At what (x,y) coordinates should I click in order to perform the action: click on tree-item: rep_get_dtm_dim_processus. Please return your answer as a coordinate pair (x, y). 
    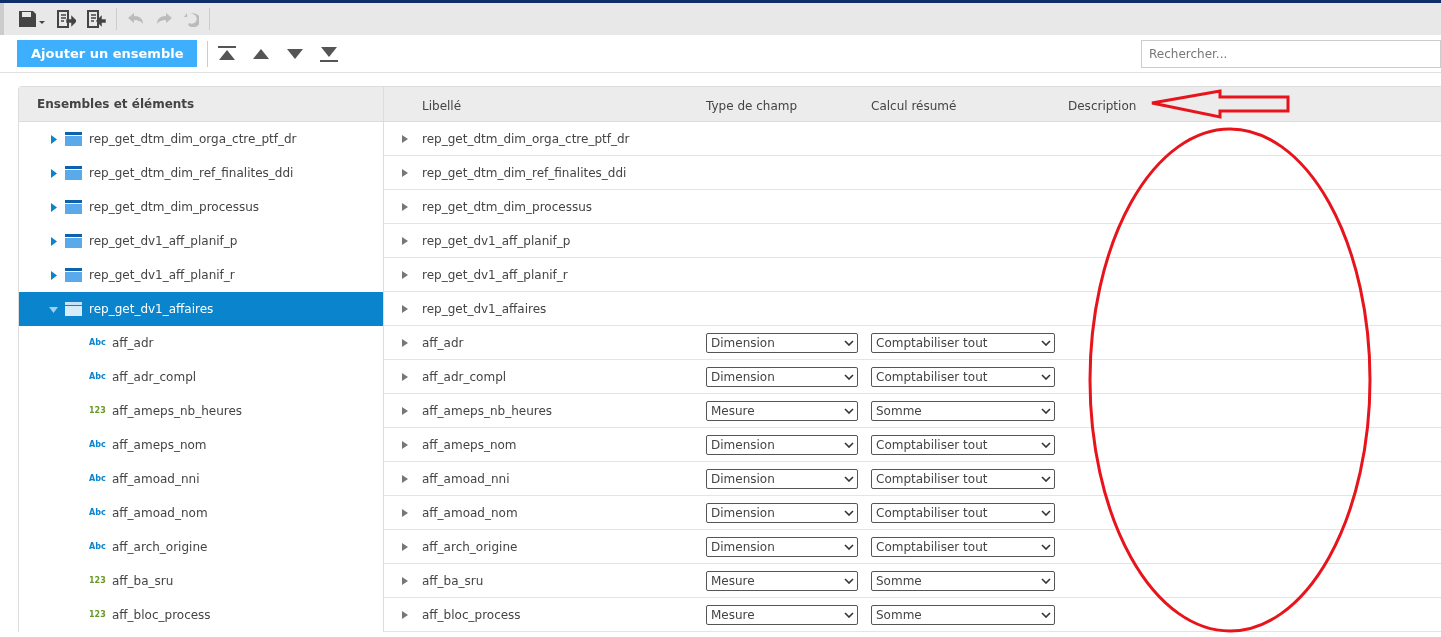
    Looking at the image, I should click on (201, 207).